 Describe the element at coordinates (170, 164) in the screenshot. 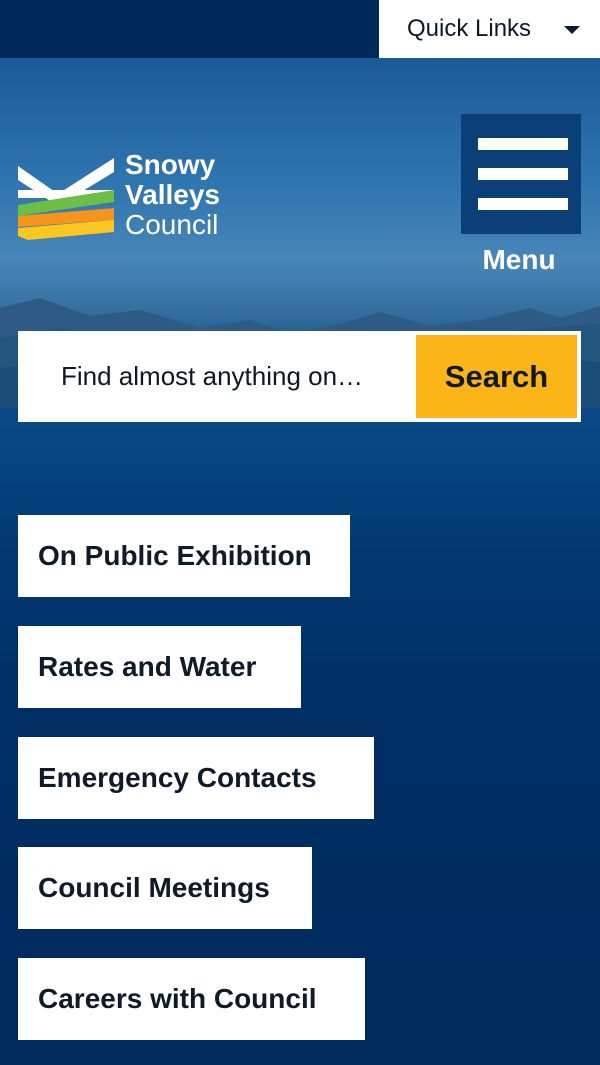

I see `logo-line-1: Snowy` at that location.